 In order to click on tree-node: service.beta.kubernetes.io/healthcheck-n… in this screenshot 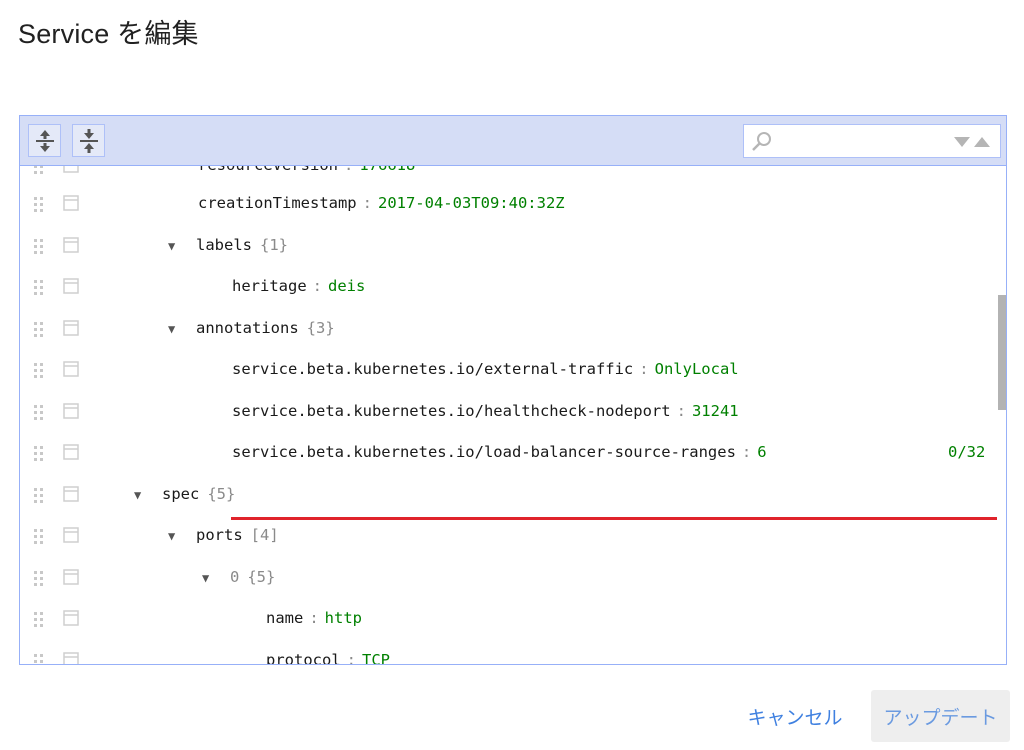, I will do `click(485, 411)`.